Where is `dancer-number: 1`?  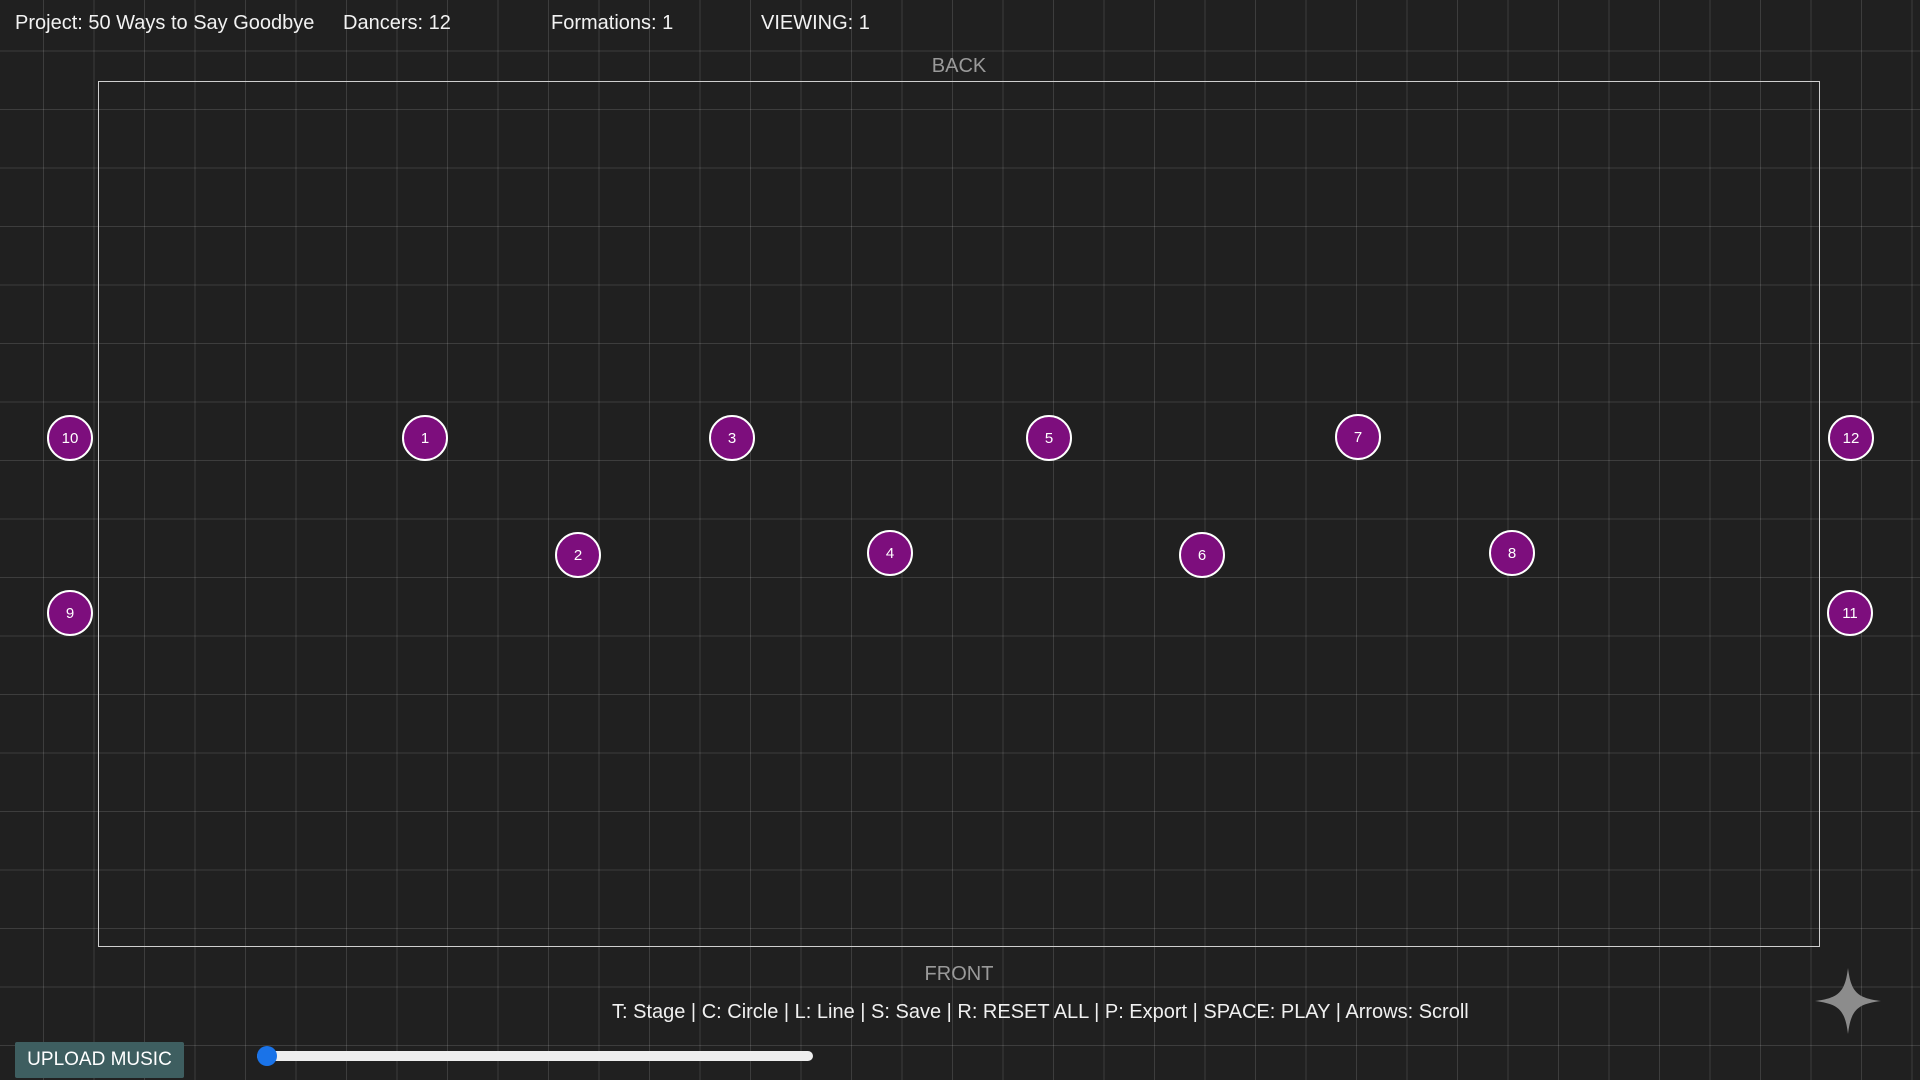 dancer-number: 1 is located at coordinates (425, 438).